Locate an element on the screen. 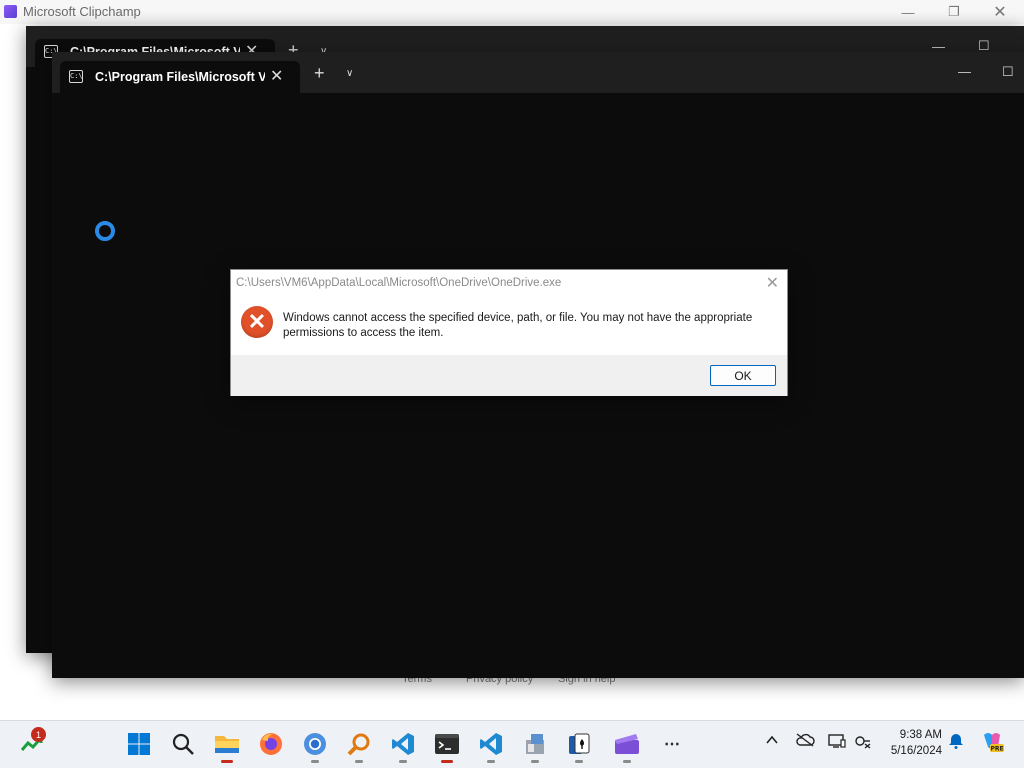  maximize-button: ☐ is located at coordinates (1008, 72).